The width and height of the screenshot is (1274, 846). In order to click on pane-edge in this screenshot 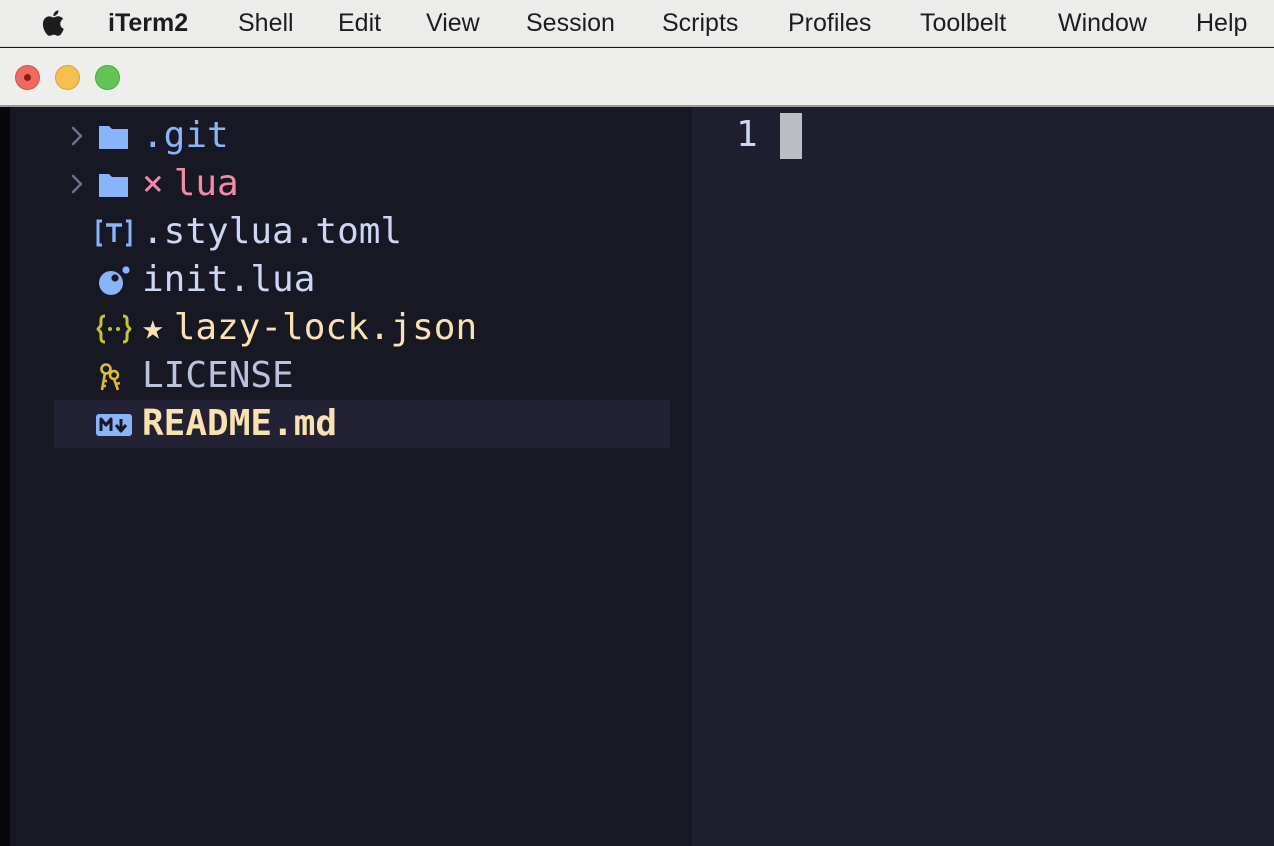, I will do `click(5, 476)`.